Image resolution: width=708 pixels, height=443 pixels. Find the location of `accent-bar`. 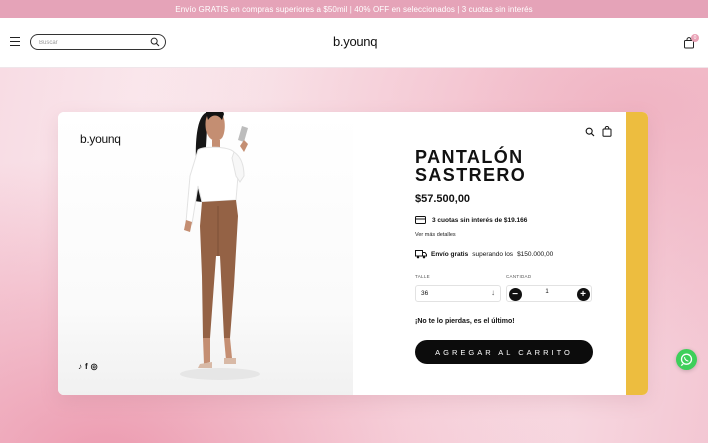

accent-bar is located at coordinates (637, 253).